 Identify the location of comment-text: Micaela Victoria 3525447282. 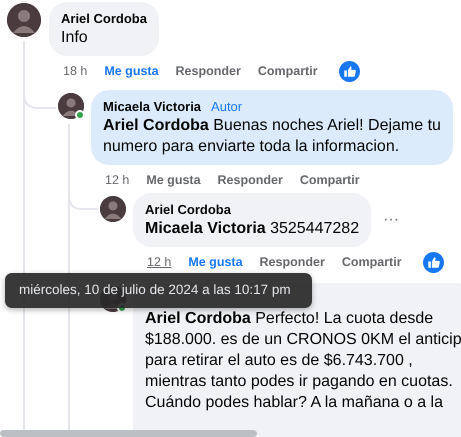
(252, 229).